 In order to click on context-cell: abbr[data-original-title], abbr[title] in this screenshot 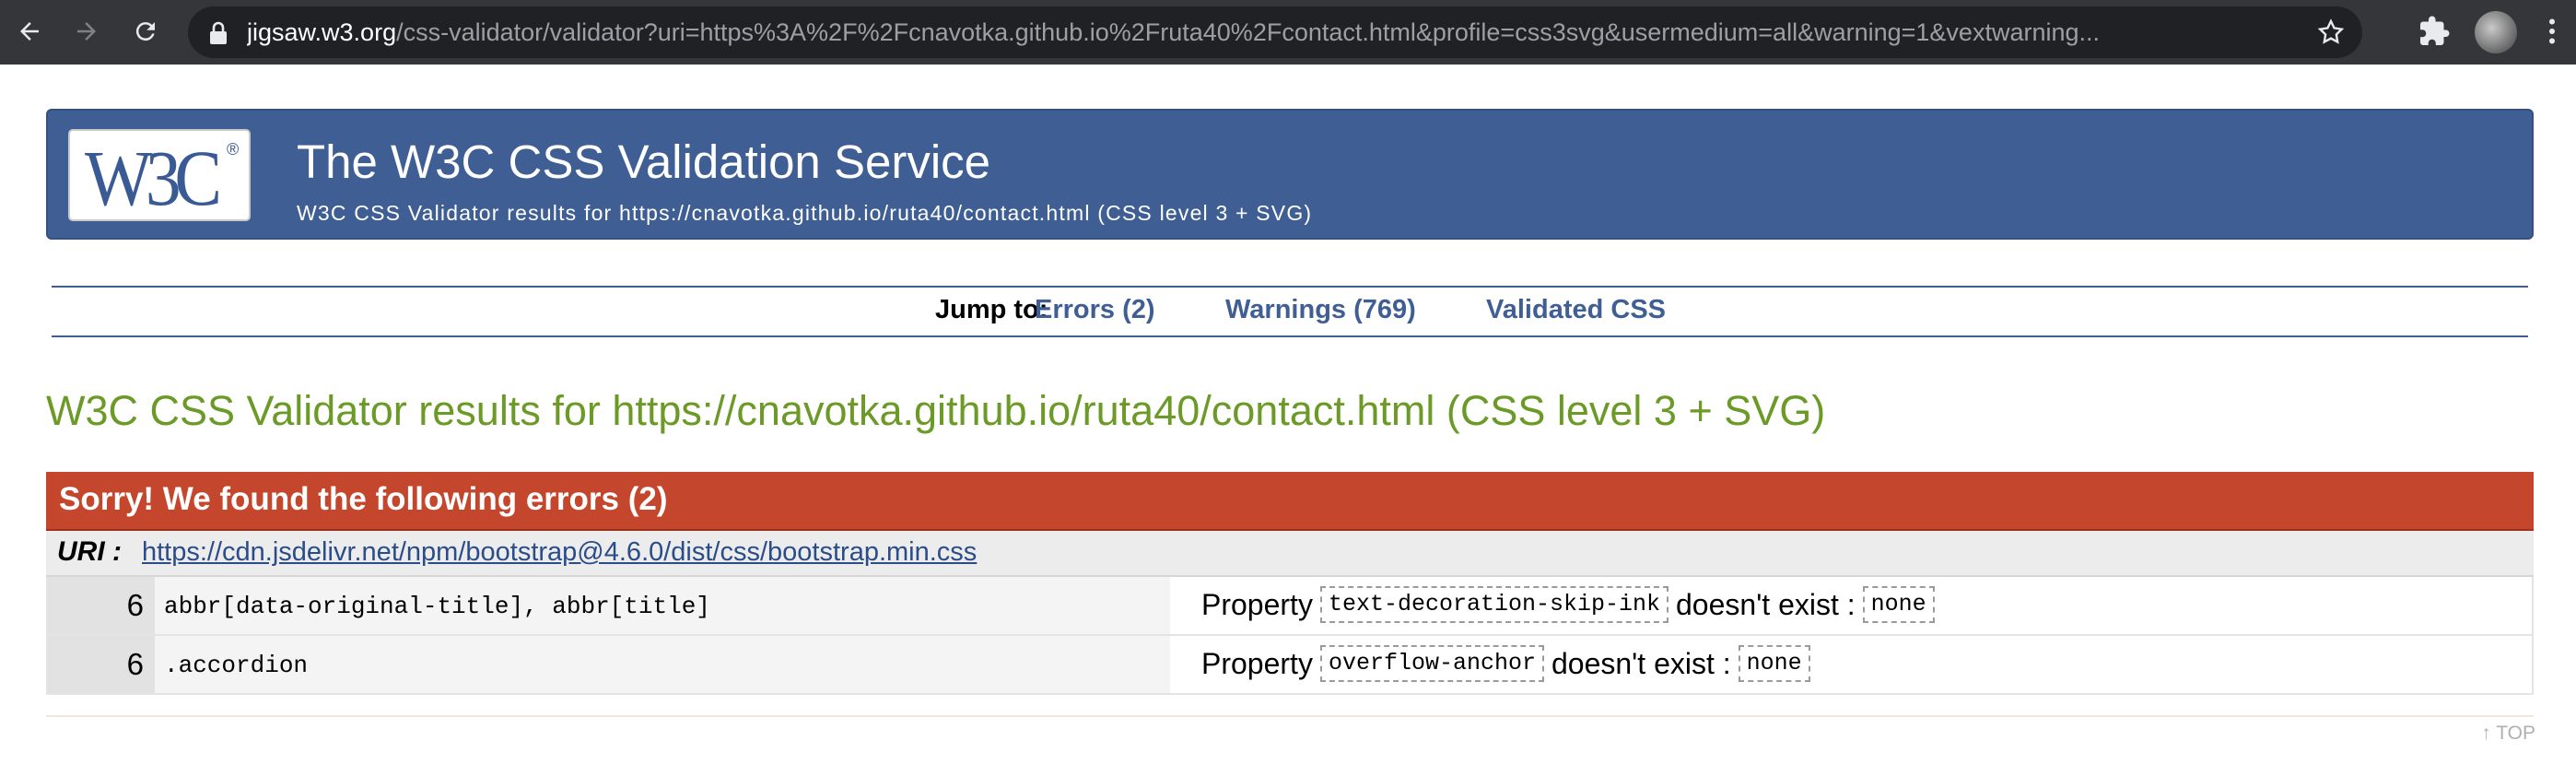, I will do `click(662, 605)`.